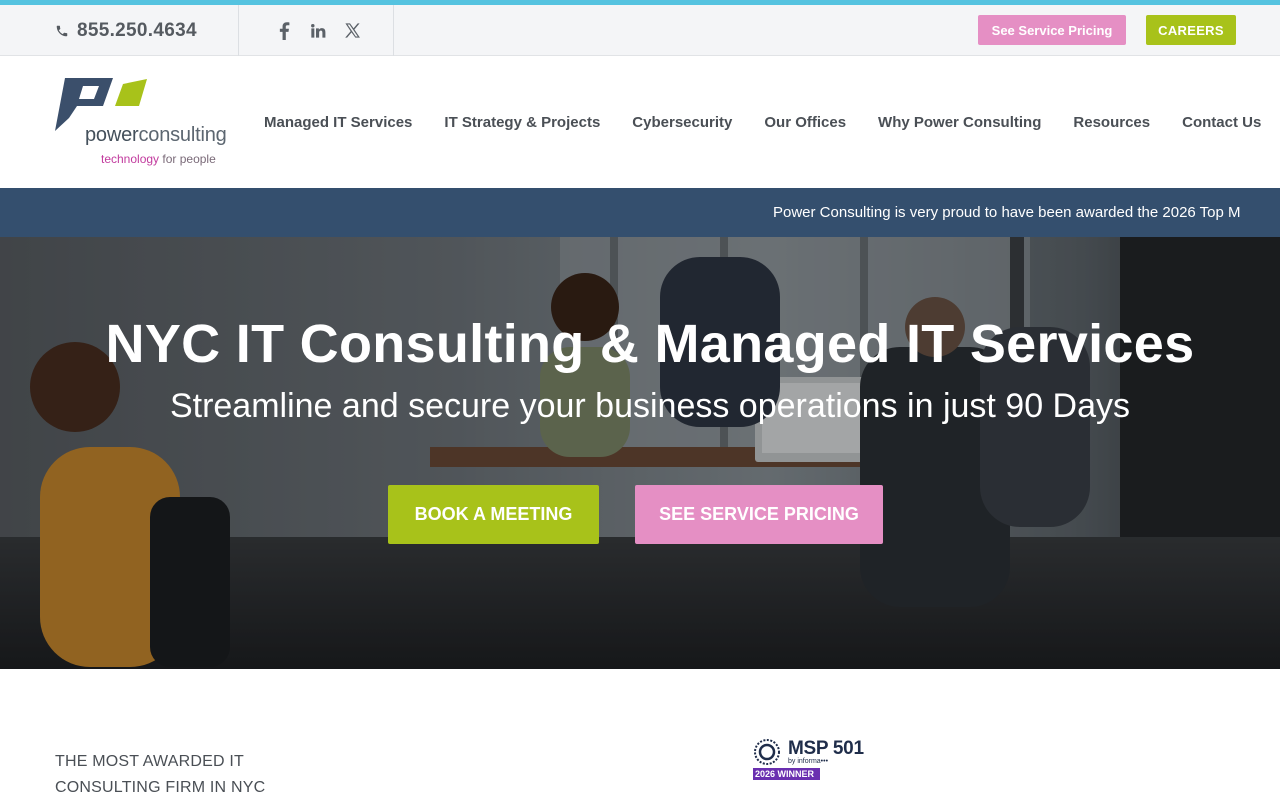  Describe the element at coordinates (1221, 122) in the screenshot. I see `nav-item-contact-us: Contact Us` at that location.